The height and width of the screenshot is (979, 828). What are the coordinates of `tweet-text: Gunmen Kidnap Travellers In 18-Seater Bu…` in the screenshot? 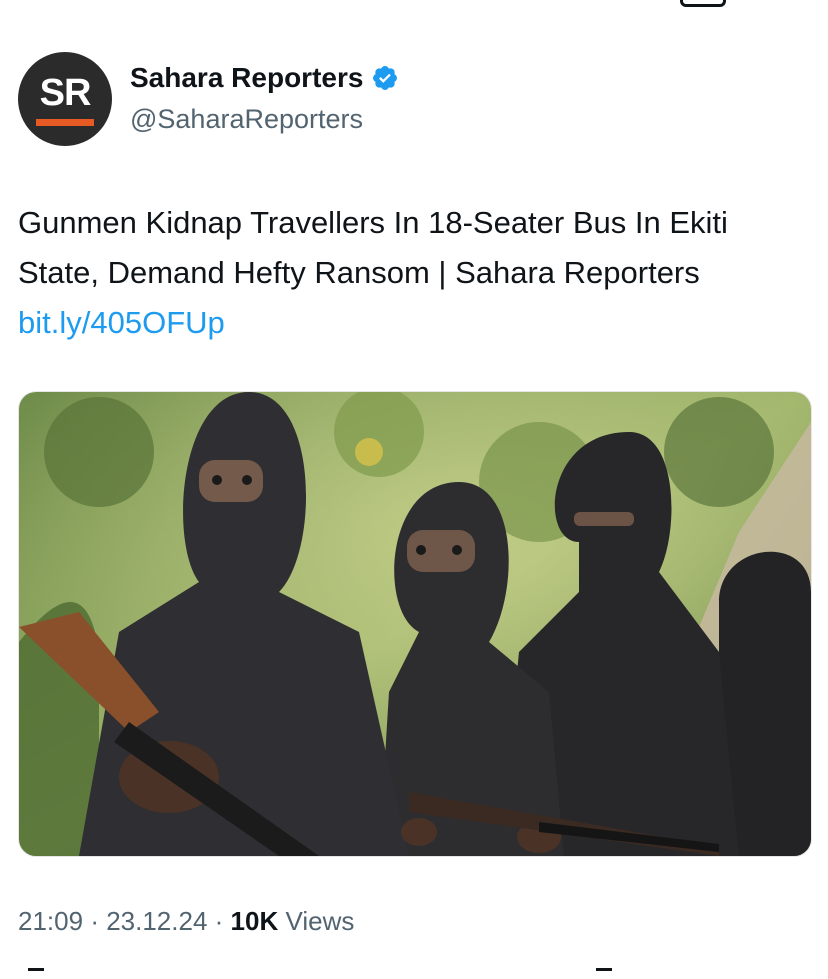 It's located at (413, 273).